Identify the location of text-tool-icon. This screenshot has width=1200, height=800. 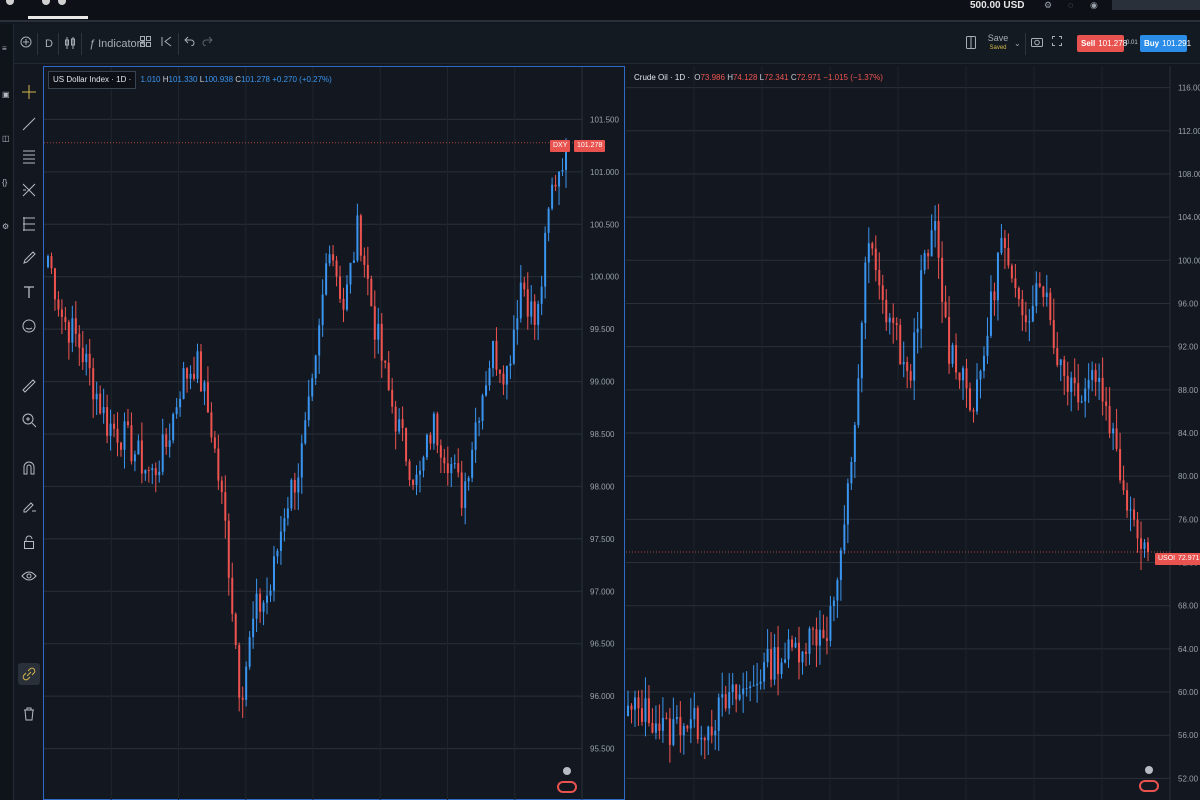
(29, 292).